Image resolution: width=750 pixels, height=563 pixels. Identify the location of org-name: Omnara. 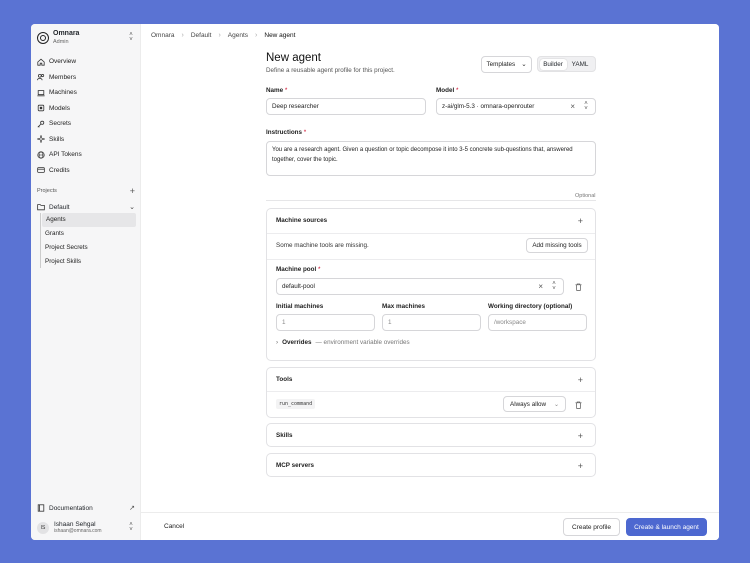
(66, 33).